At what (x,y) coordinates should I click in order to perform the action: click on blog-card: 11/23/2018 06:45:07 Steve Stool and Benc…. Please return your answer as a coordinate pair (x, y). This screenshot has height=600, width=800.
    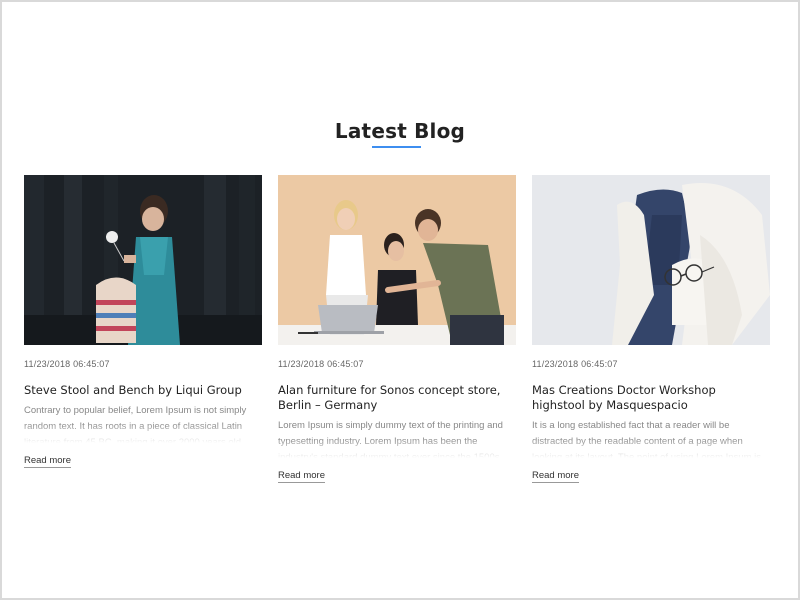
    Looking at the image, I should click on (143, 321).